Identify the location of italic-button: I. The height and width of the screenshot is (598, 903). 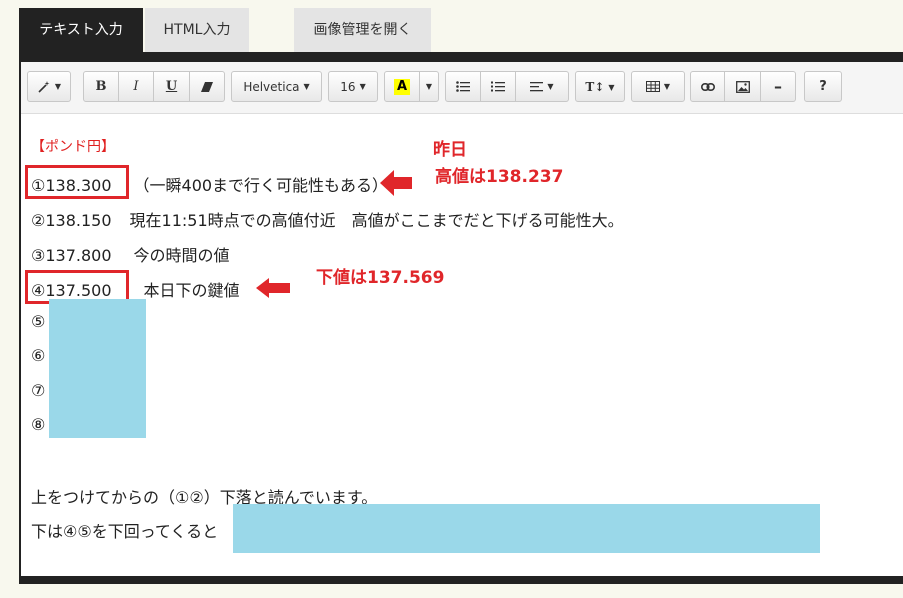
(136, 86).